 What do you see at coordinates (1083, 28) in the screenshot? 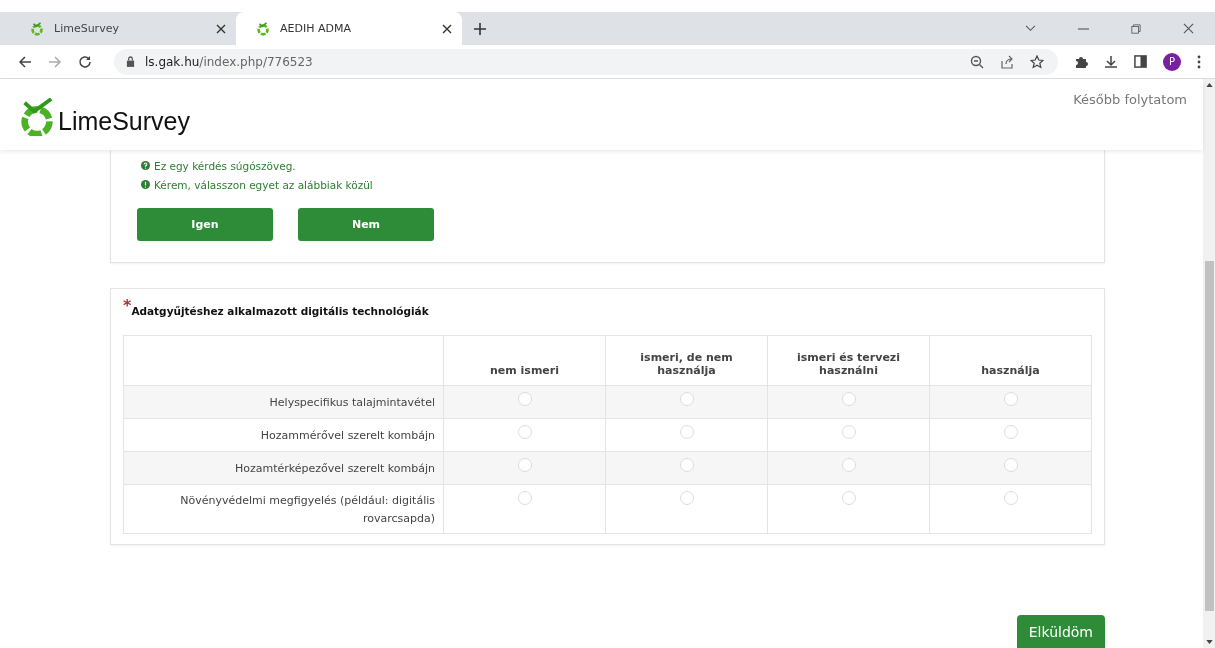
I see `minimize-icon` at bounding box center [1083, 28].